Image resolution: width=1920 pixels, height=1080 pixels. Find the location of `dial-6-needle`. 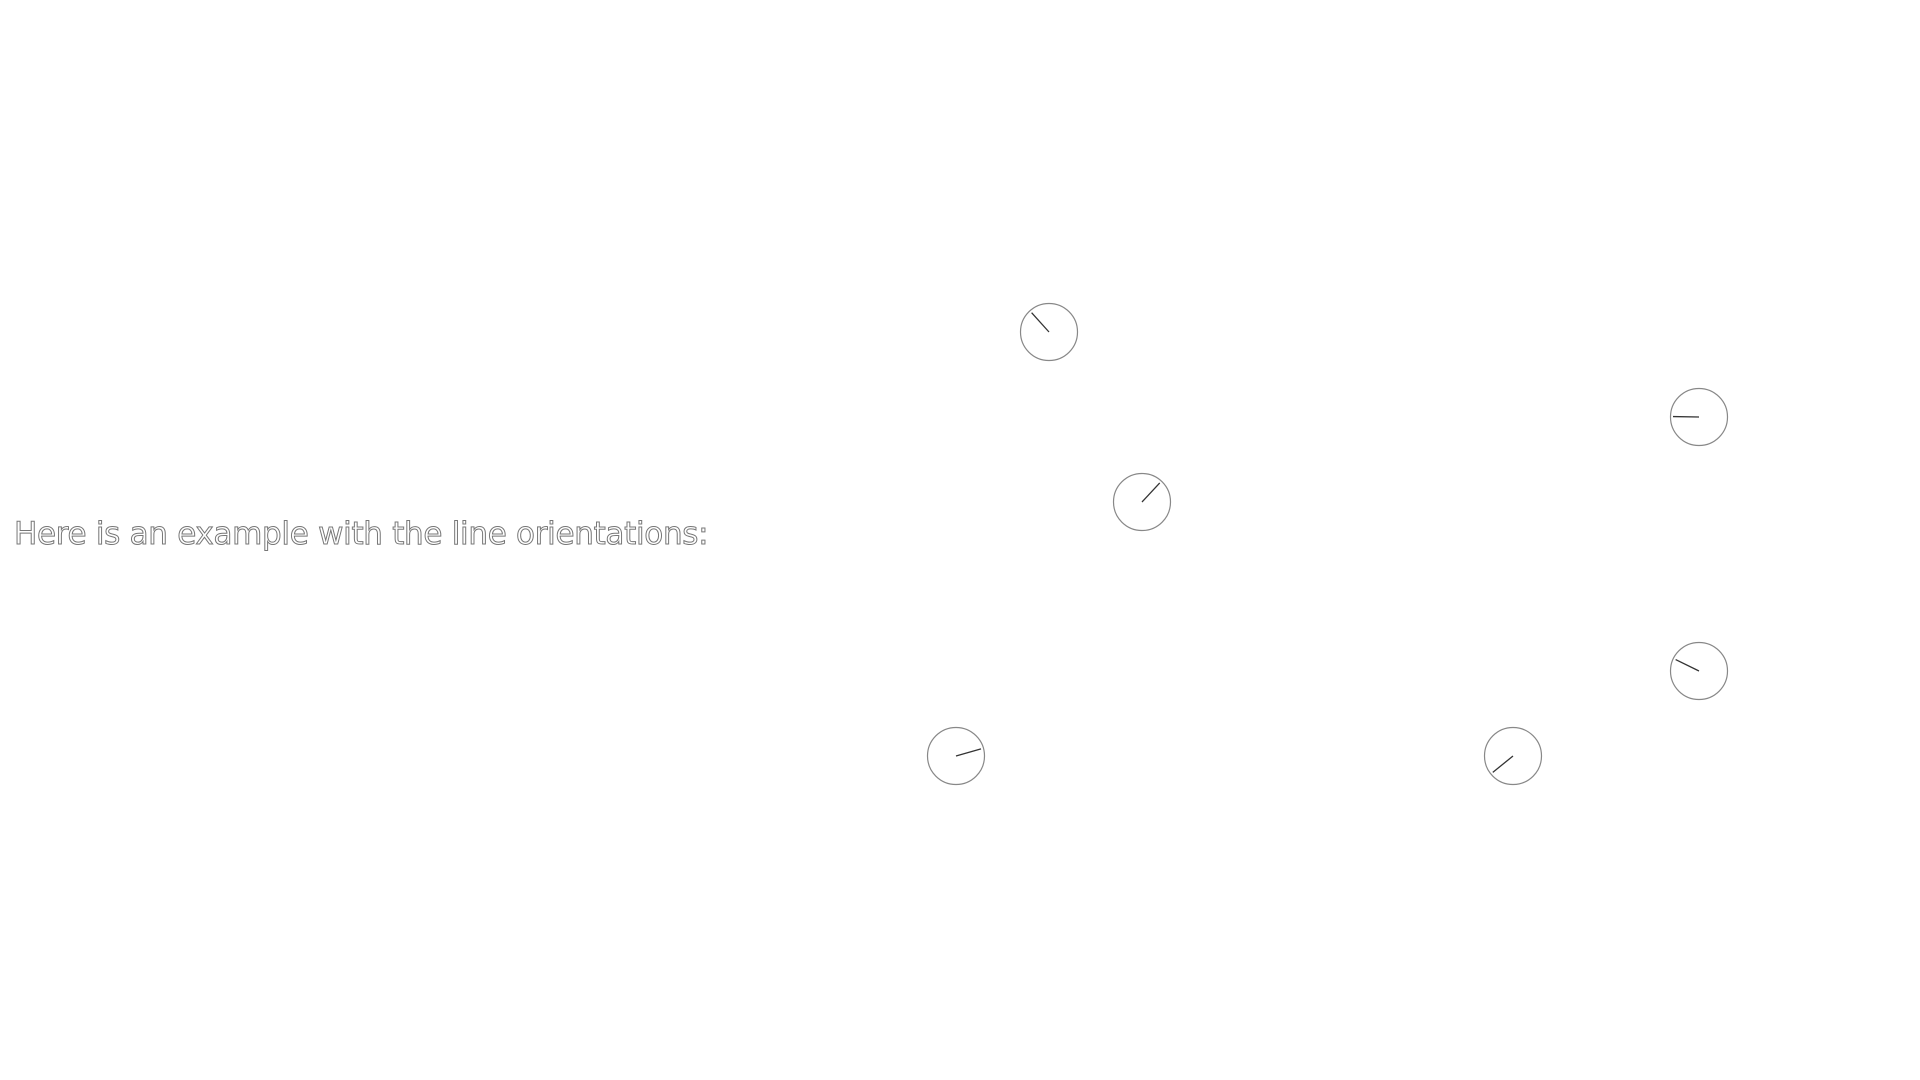

dial-6-needle is located at coordinates (1503, 764).